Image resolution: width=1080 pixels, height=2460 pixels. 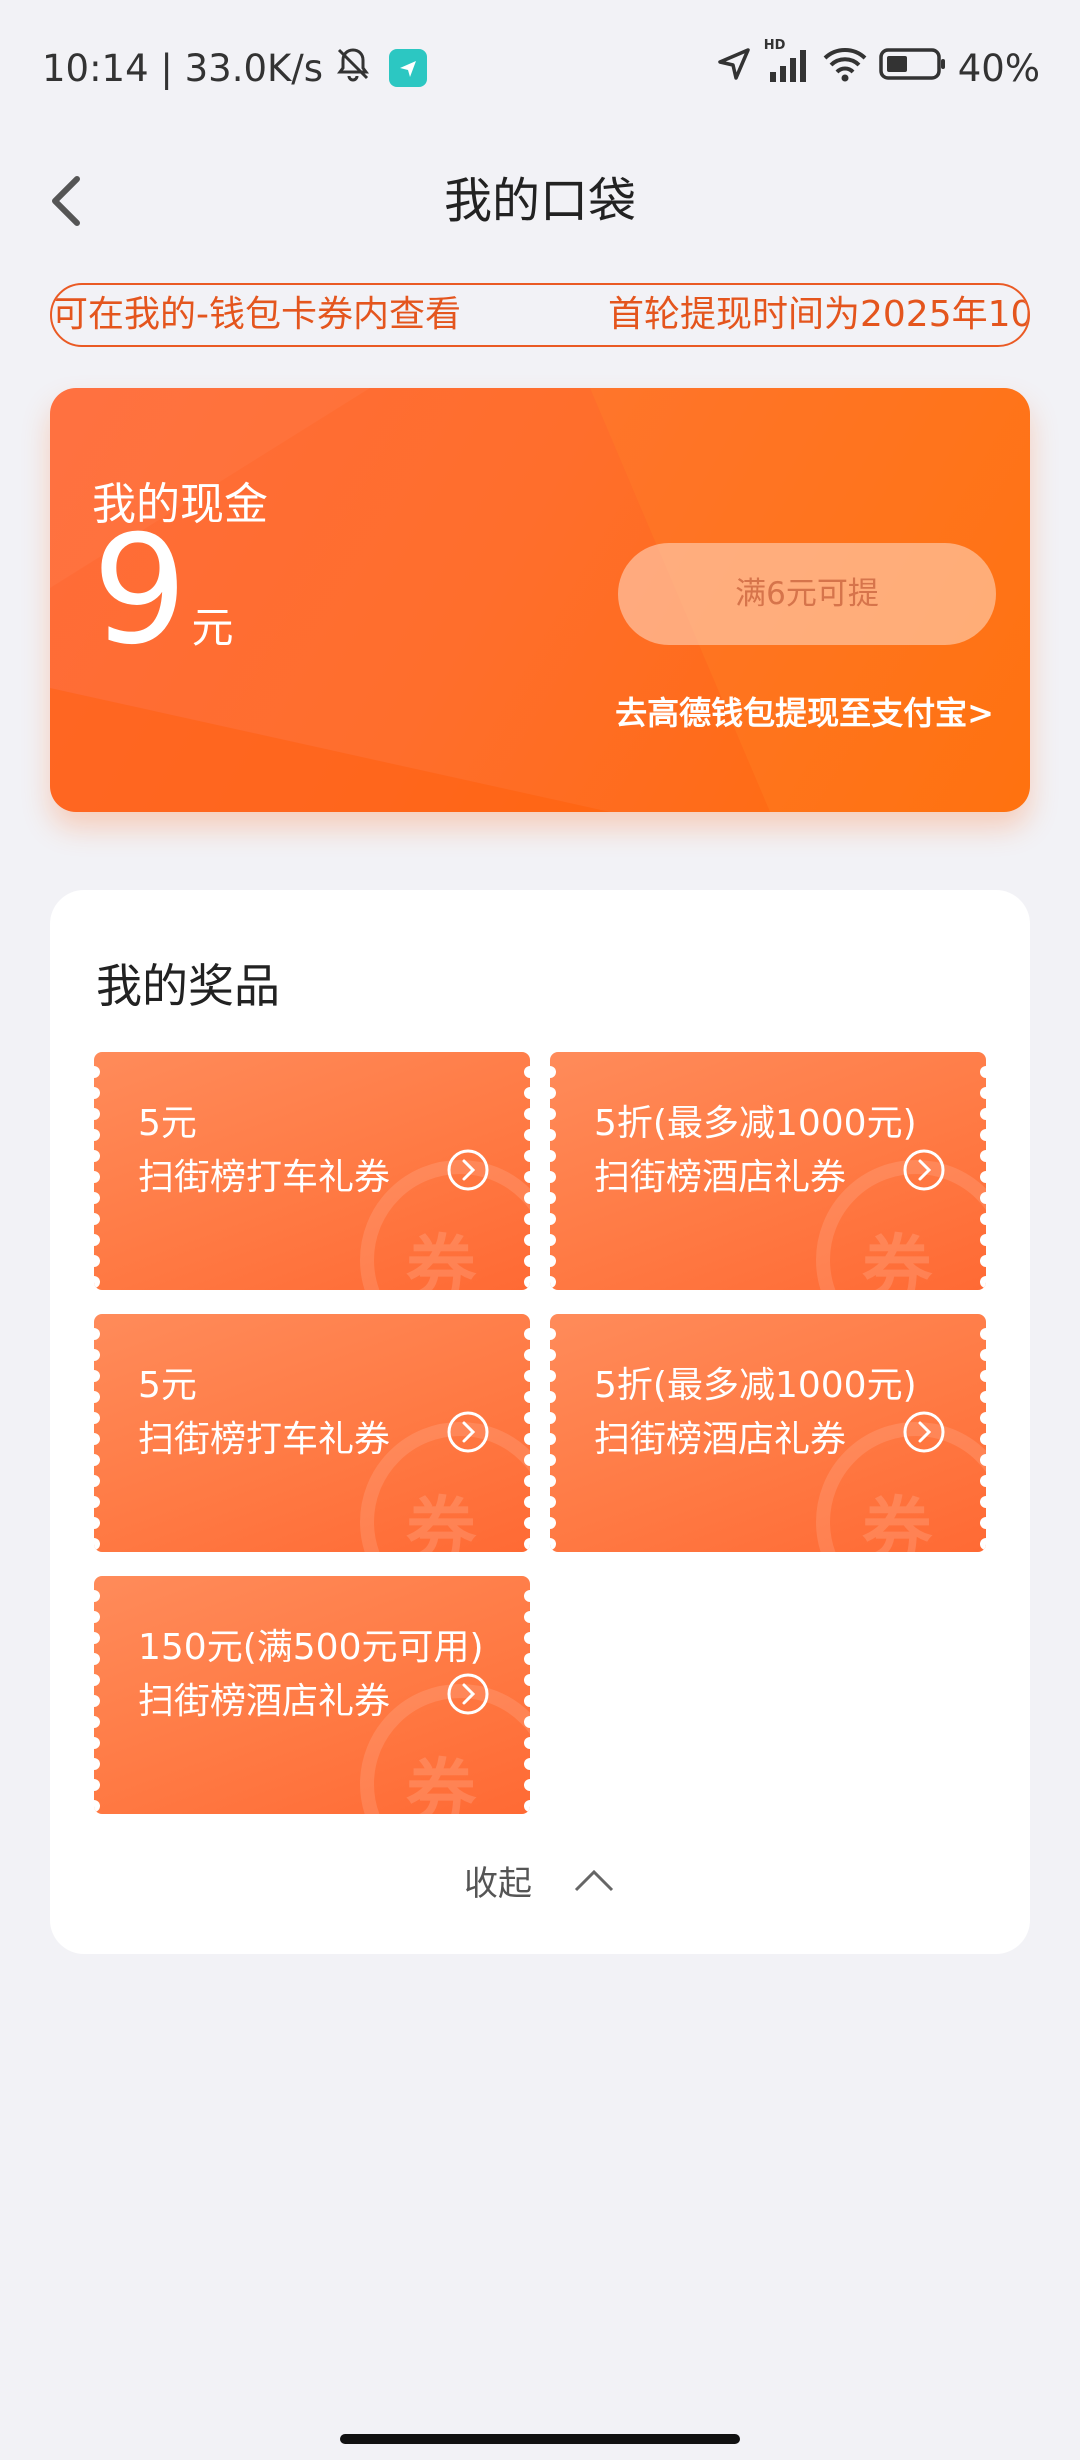 What do you see at coordinates (540, 2439) in the screenshot?
I see `home-indicator` at bounding box center [540, 2439].